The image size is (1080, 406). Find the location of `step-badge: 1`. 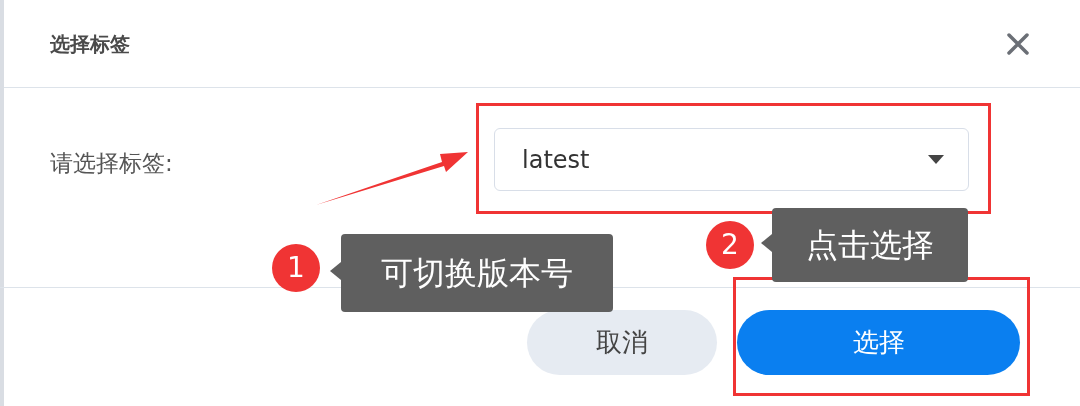

step-badge: 1 is located at coordinates (296, 268).